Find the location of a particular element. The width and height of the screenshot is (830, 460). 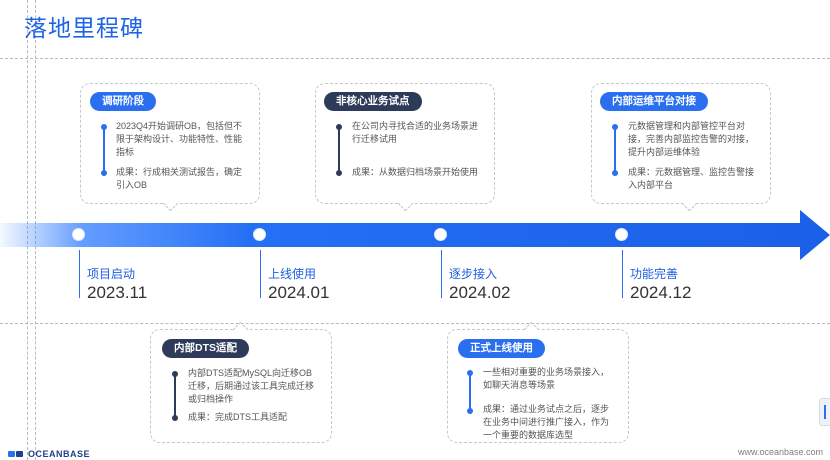

card-research-tag: 调研阶段 is located at coordinates (123, 101).